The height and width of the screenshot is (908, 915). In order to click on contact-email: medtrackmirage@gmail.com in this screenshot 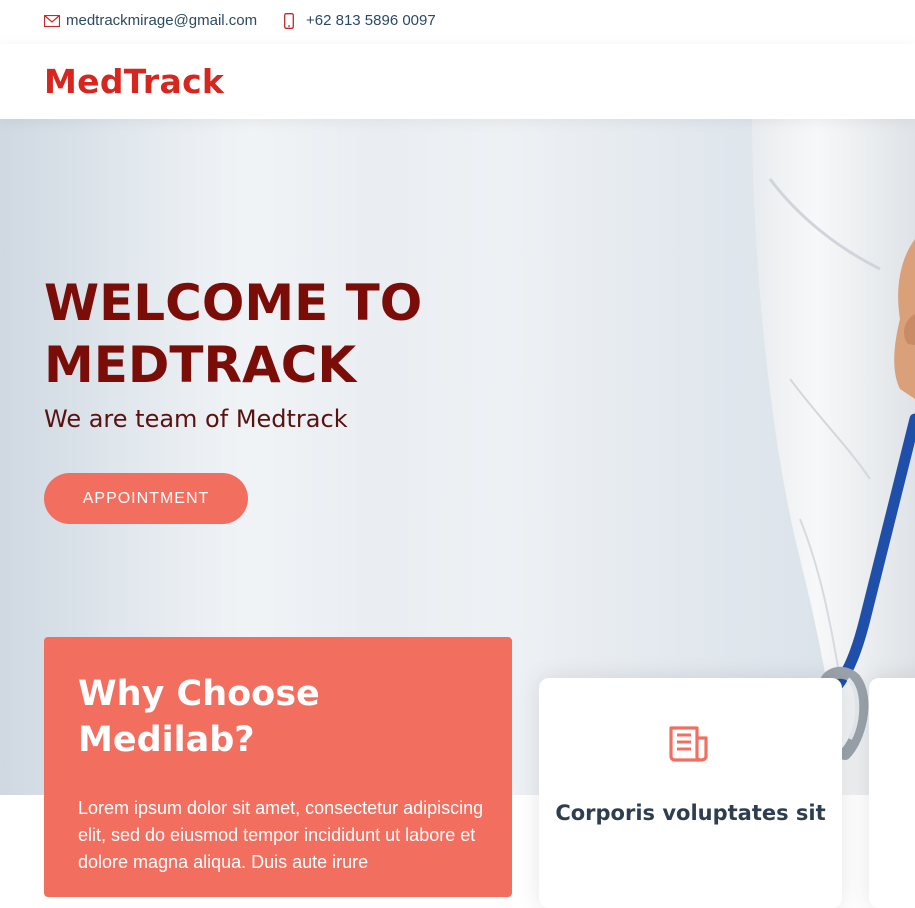, I will do `click(150, 20)`.